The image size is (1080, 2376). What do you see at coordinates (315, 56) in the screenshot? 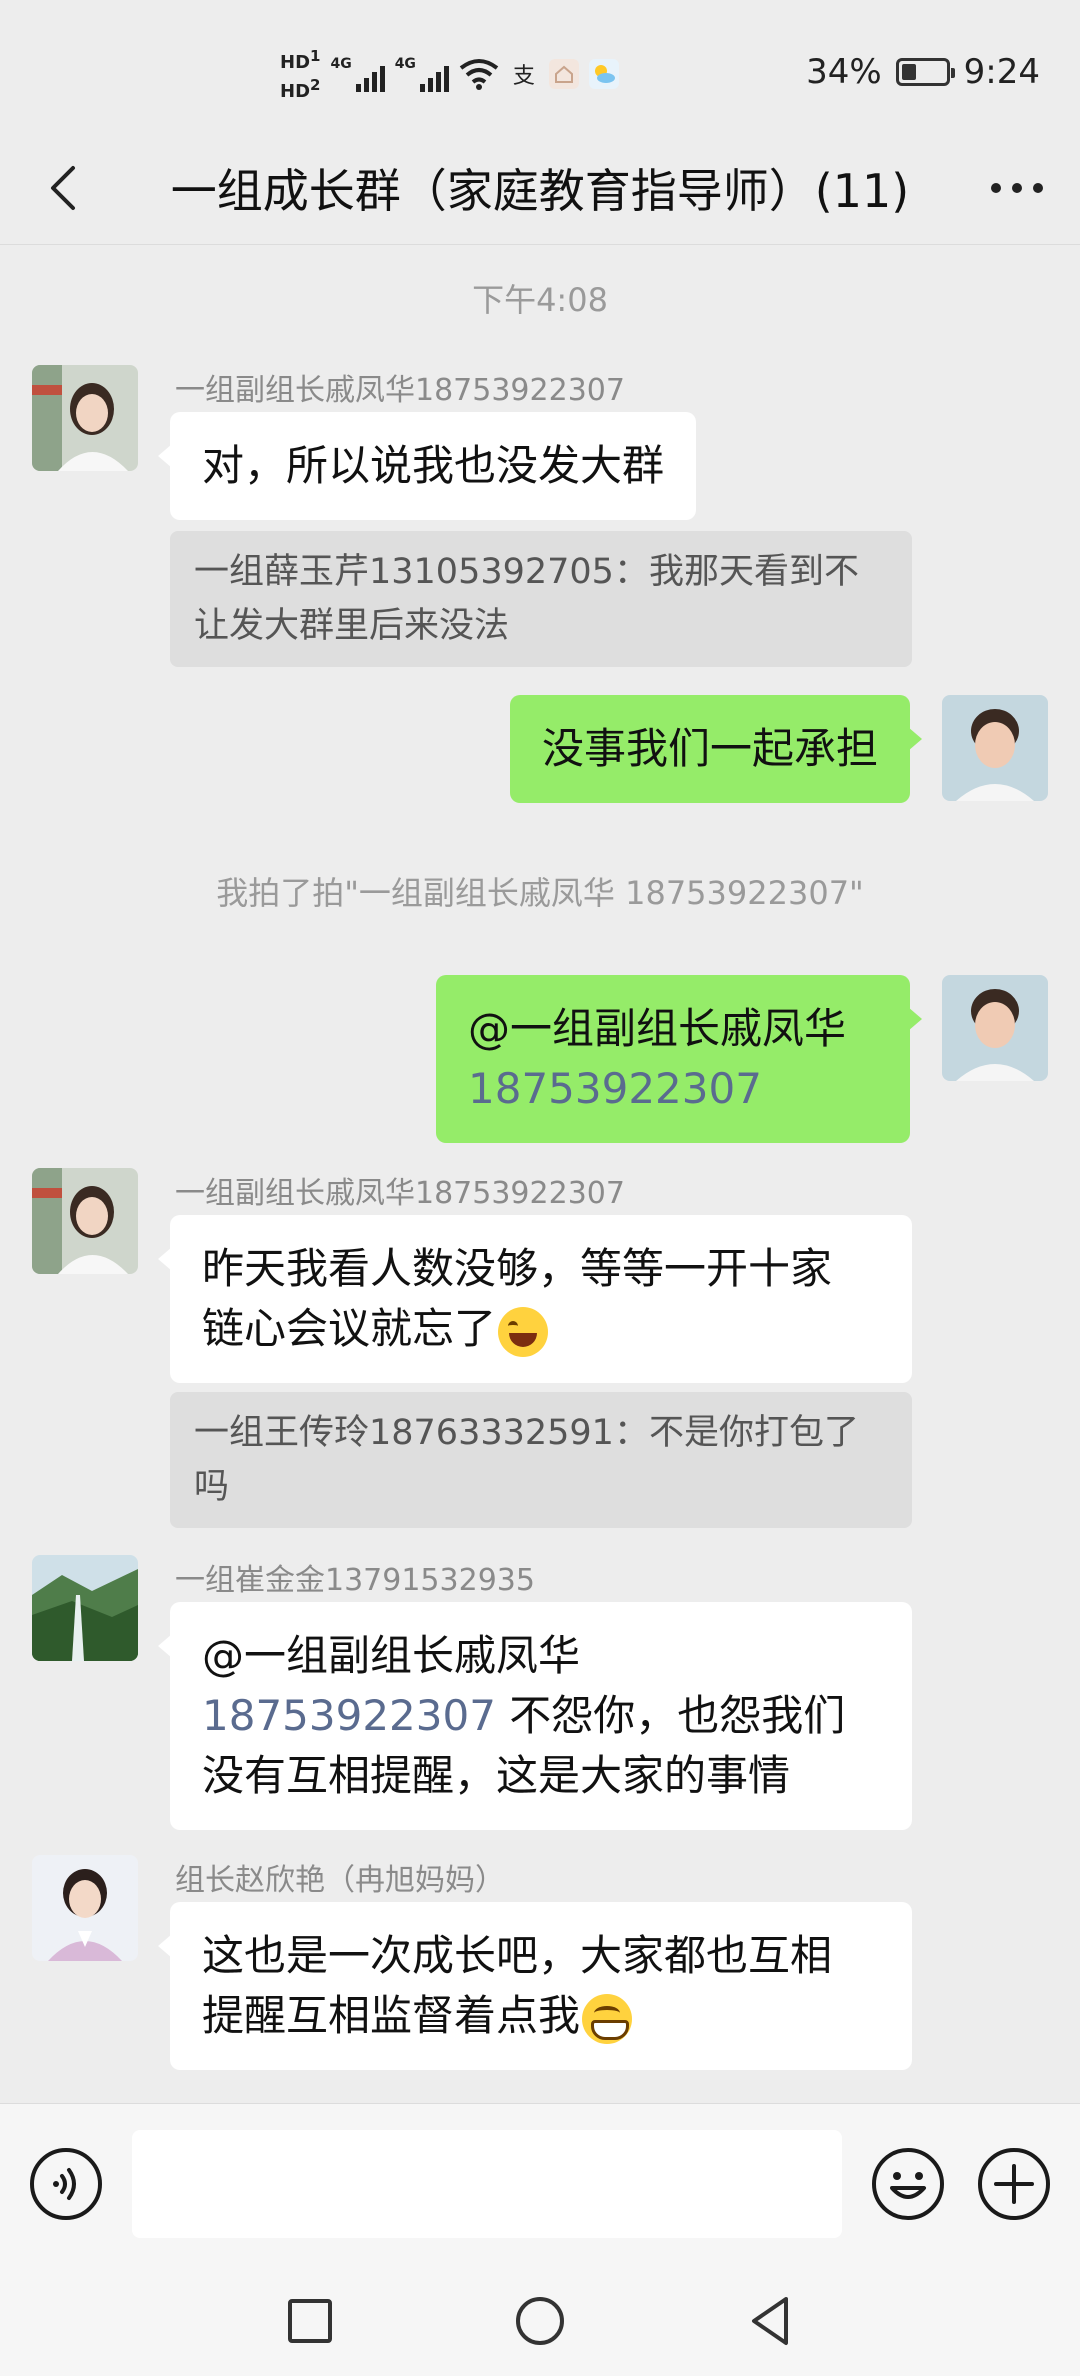
I see `hd1-sub: 1` at bounding box center [315, 56].